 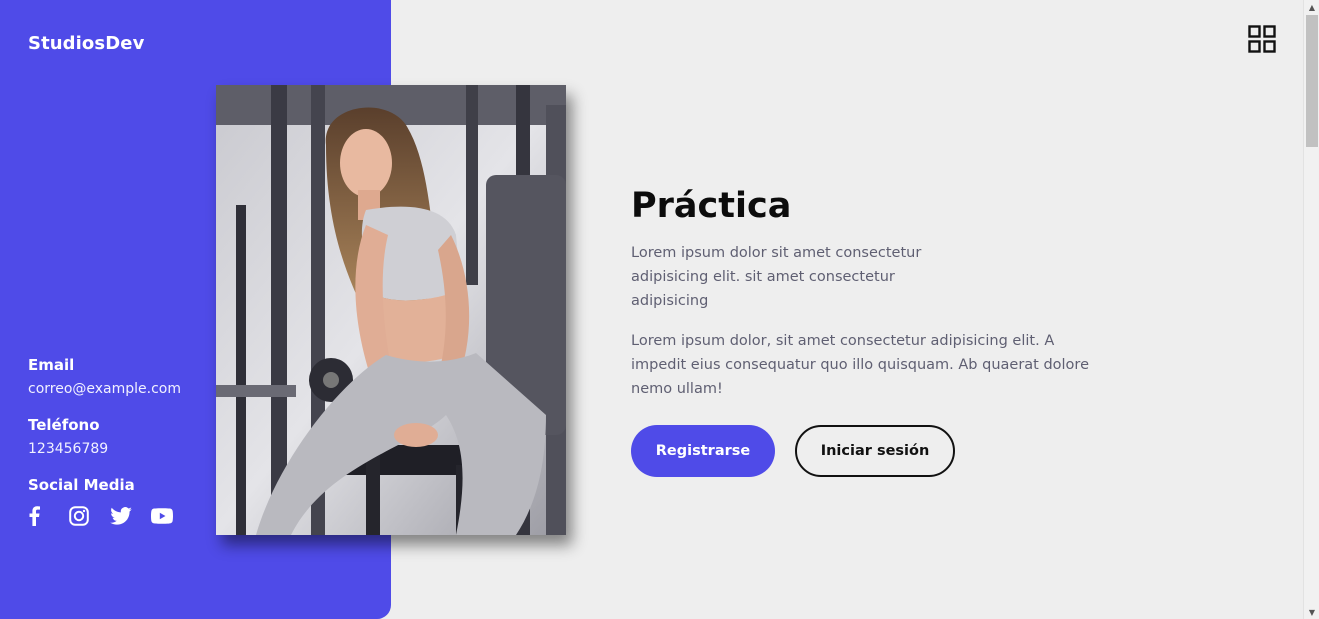 I want to click on brand-logo: StudiosDev, so click(x=86, y=43).